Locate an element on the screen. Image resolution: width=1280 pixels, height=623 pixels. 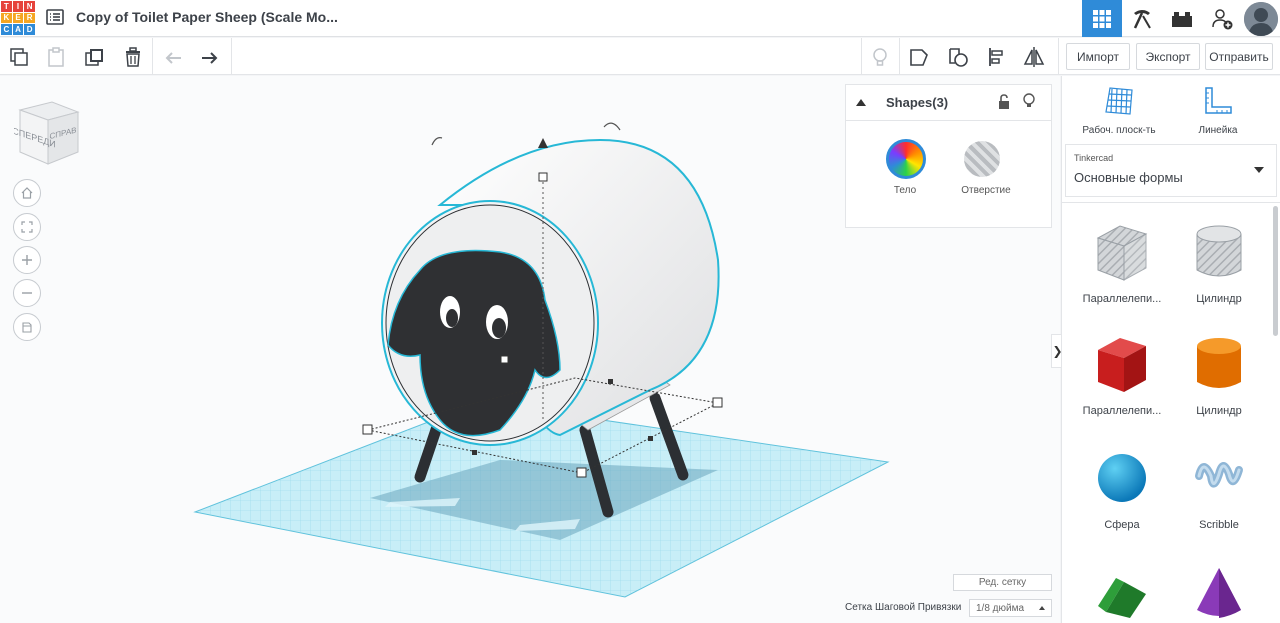
orange-cylinder-icon is located at coordinates (1219, 363).